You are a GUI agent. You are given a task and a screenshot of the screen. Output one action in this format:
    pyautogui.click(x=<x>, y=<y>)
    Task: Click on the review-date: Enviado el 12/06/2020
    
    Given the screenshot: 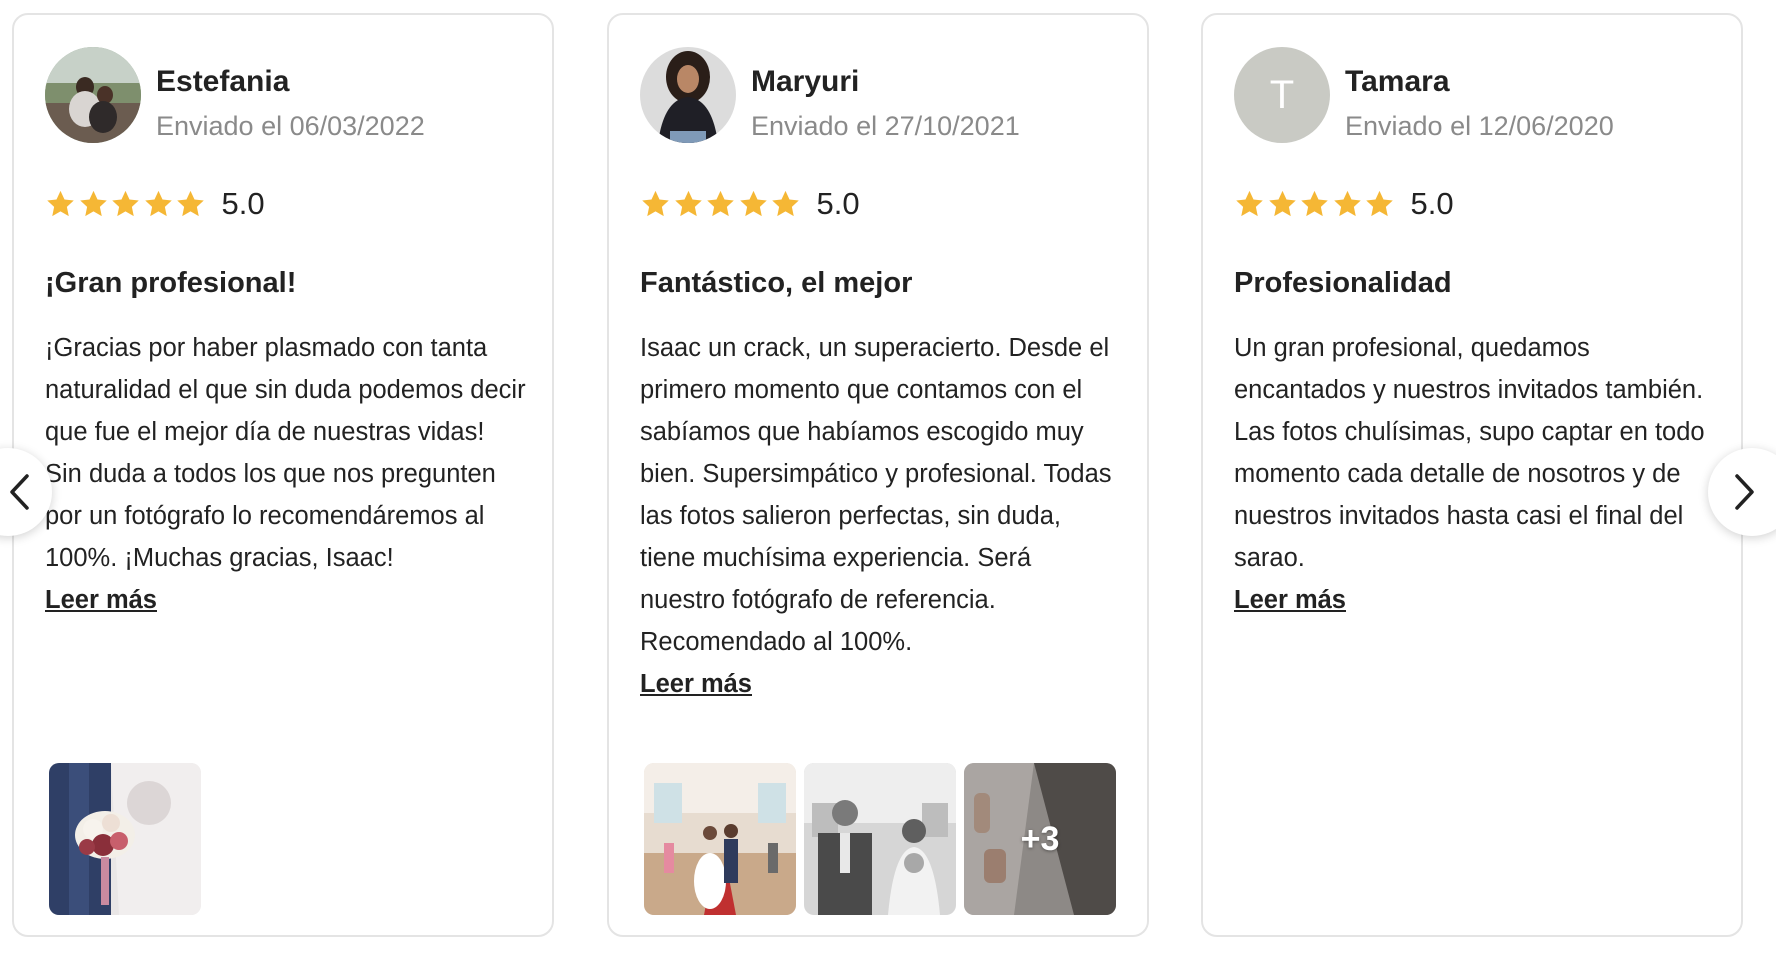 What is the action you would take?
    pyautogui.click(x=1479, y=126)
    